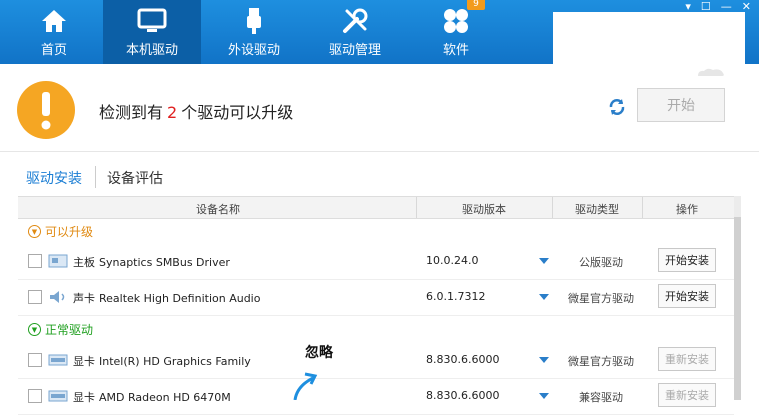  Describe the element at coordinates (54, 178) in the screenshot. I see `tab-driver-install: 驱动安装` at that location.